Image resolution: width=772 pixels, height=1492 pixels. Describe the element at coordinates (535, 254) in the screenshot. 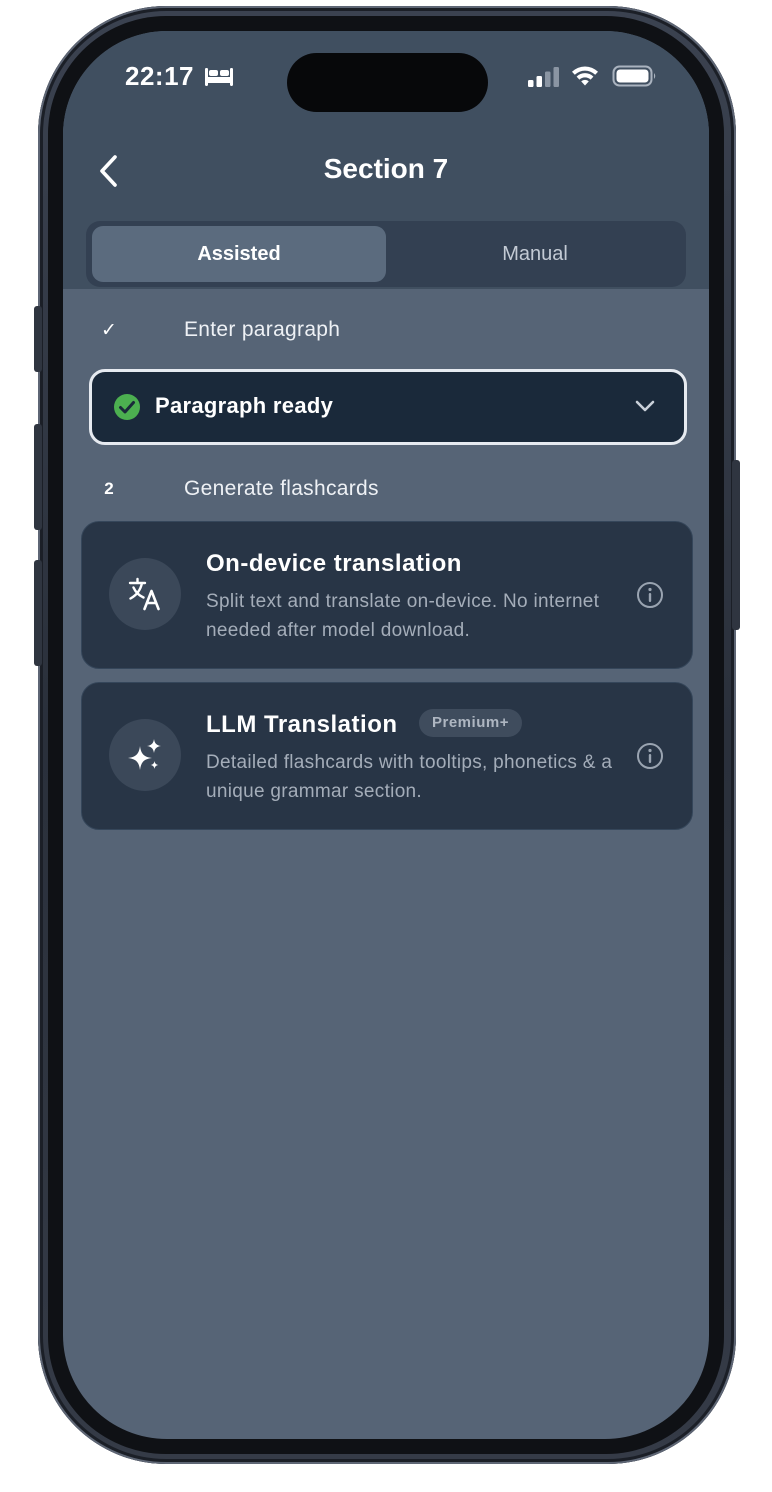

I see `tab-manual: Manual` at that location.